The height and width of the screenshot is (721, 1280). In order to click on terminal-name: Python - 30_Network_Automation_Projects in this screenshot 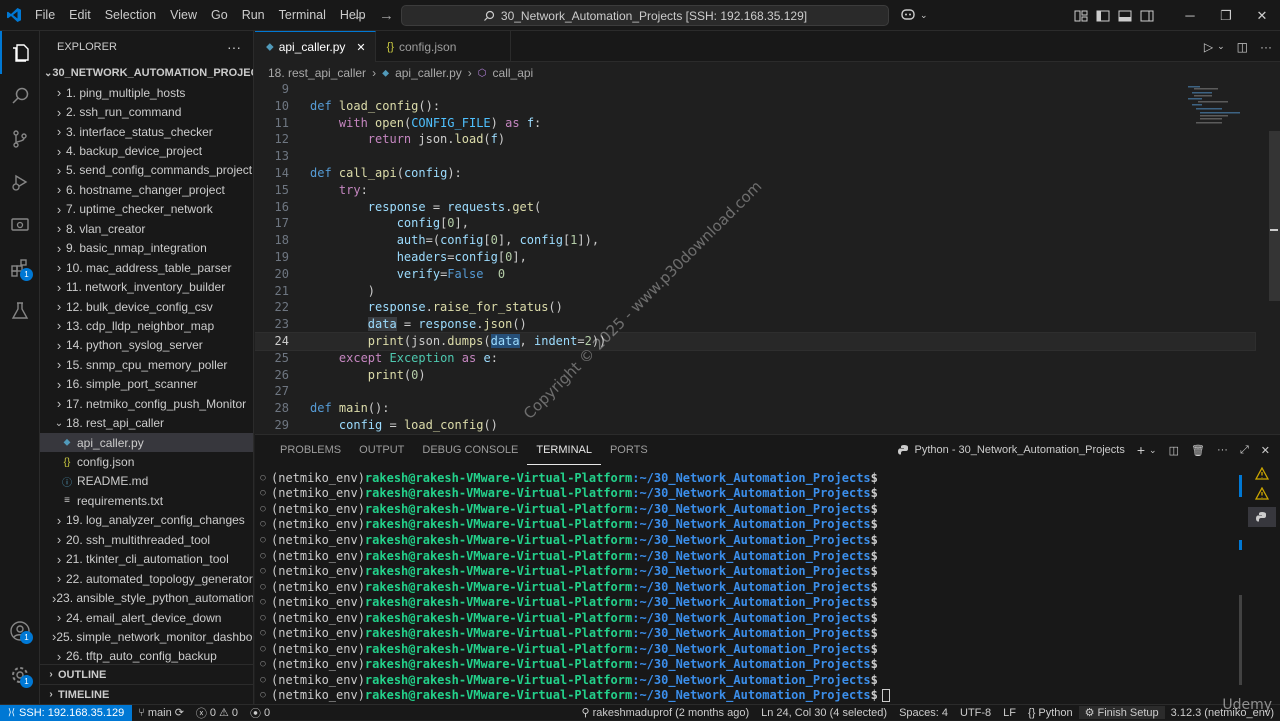, I will do `click(1020, 450)`.